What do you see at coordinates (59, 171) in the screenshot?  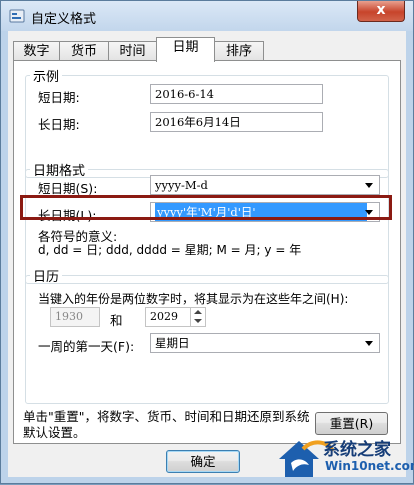 I see `date-format-legend: 日期格式` at bounding box center [59, 171].